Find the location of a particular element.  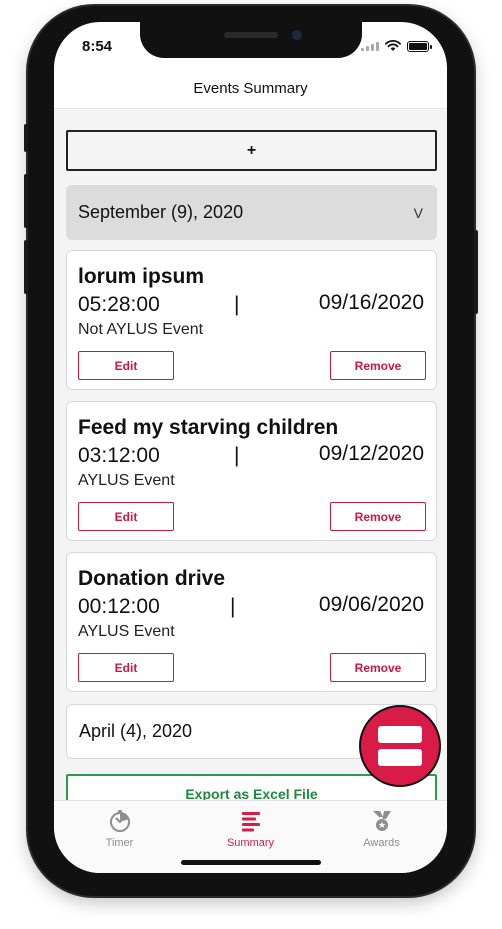

tab-summary: Summary is located at coordinates (250, 831).